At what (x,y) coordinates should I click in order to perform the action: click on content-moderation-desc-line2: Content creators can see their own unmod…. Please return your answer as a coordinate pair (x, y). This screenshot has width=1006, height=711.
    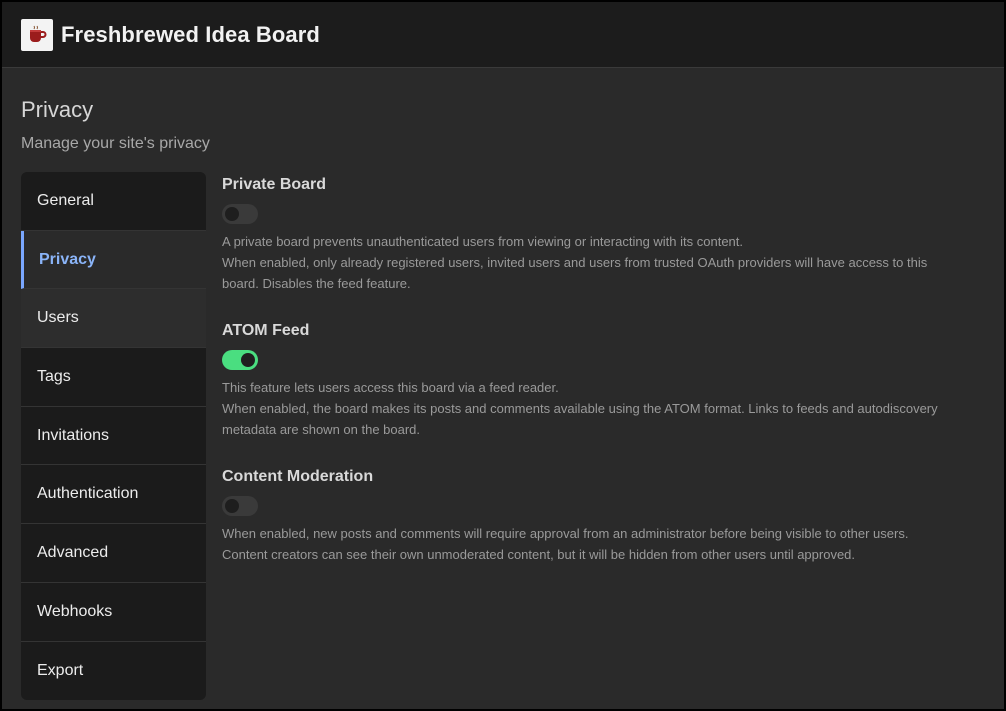
    Looking at the image, I should click on (539, 554).